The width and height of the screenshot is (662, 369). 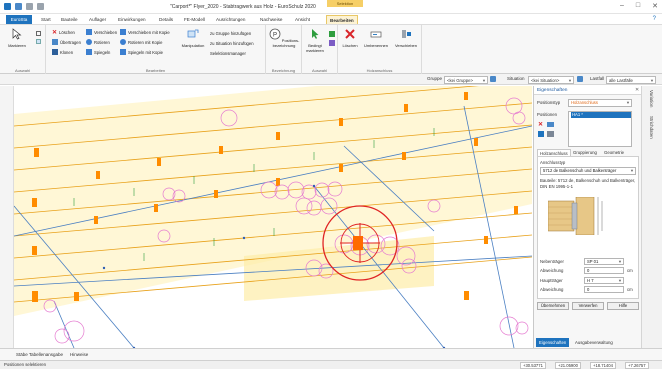 I want to click on gruppe-select: <kei Gruppe> ▼, so click(x=466, y=79).